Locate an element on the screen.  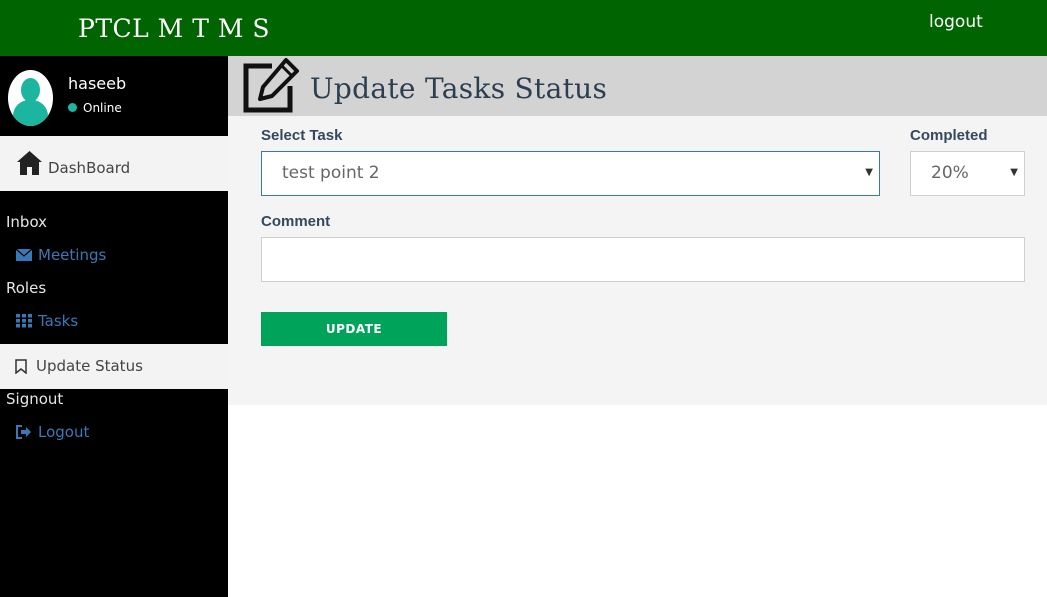
edit-icon is located at coordinates (271, 85).